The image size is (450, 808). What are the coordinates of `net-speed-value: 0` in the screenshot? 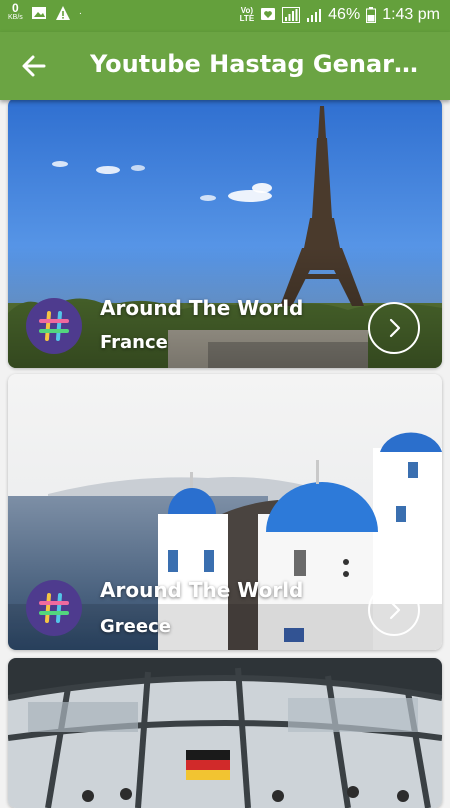 It's located at (15, 8).